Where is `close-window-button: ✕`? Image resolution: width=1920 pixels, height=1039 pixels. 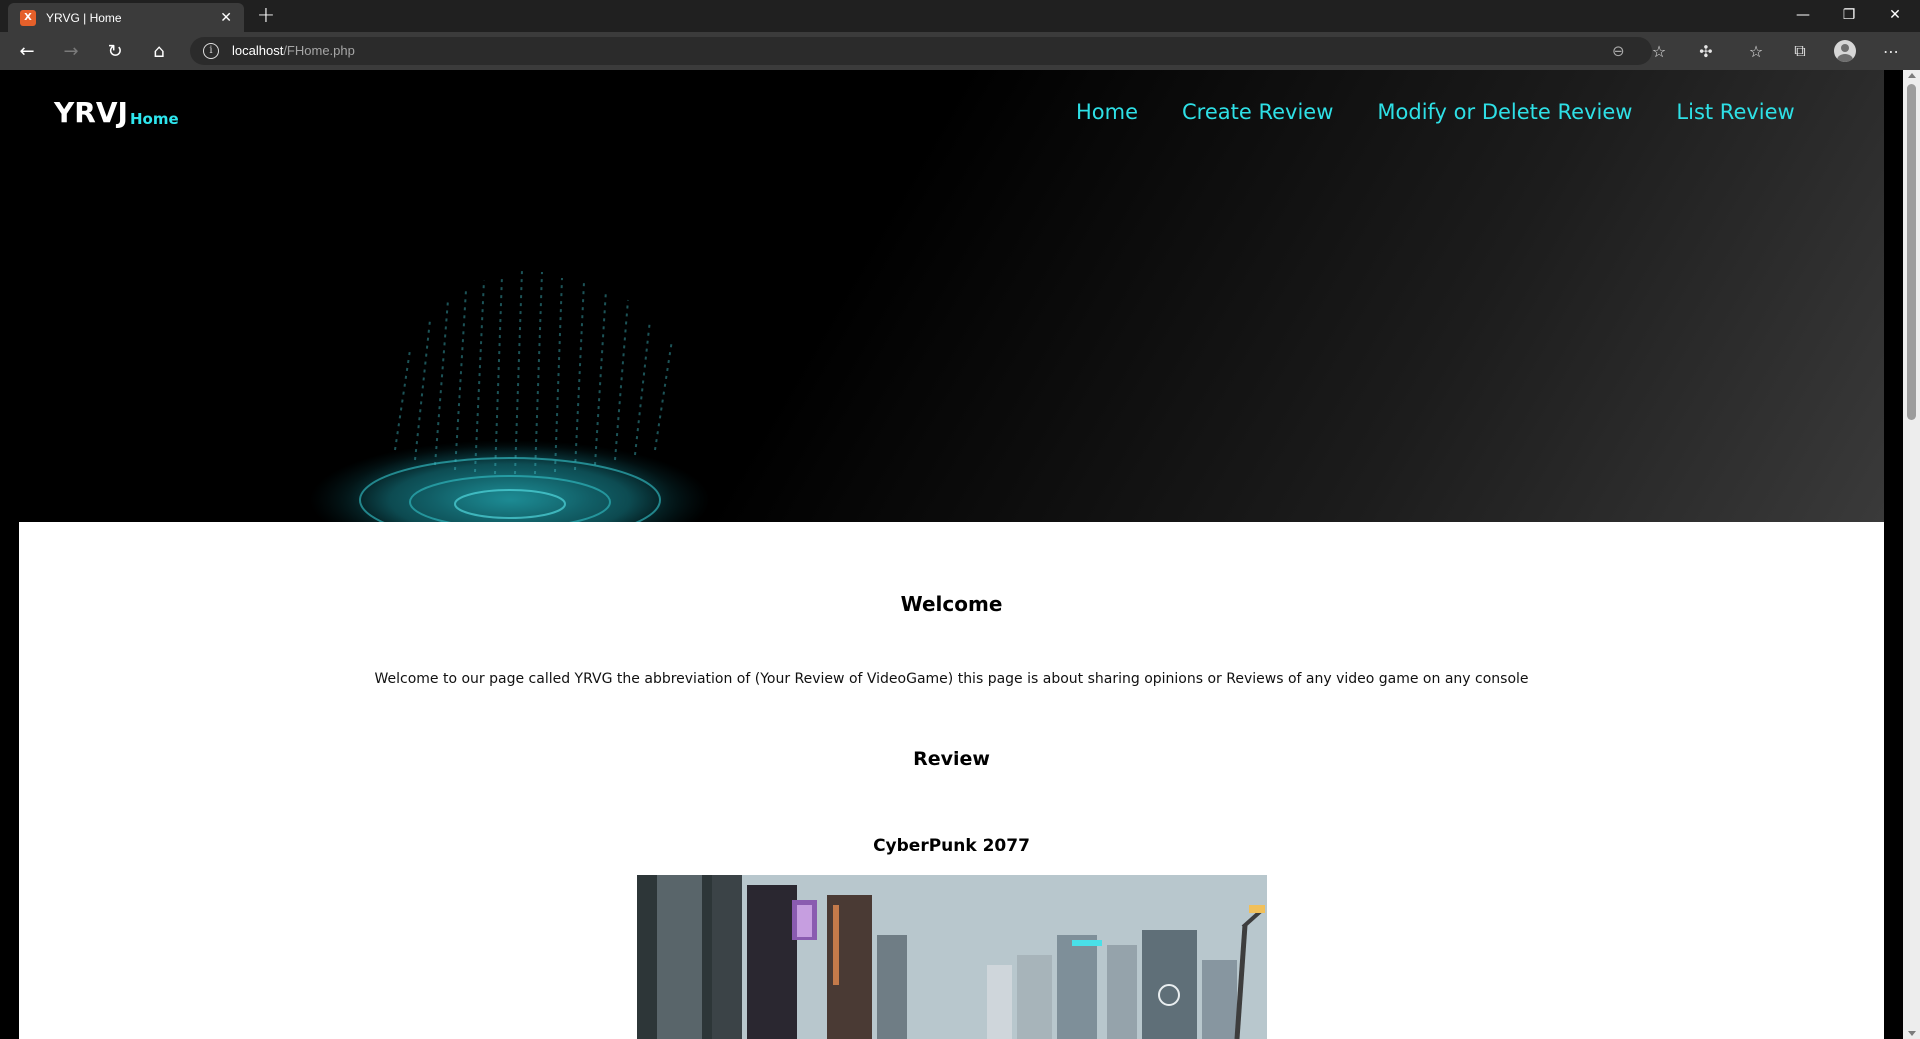 close-window-button: ✕ is located at coordinates (1895, 15).